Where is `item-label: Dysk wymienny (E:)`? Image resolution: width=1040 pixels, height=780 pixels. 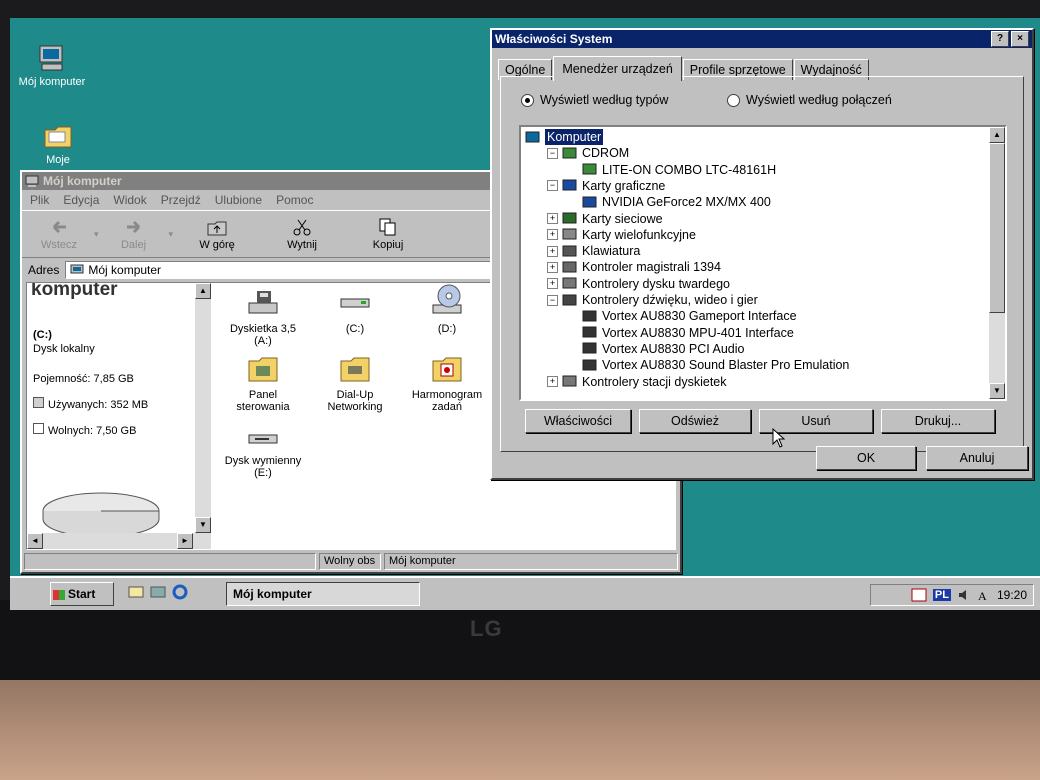 item-label: Dysk wymienny (E:) is located at coordinates (263, 467).